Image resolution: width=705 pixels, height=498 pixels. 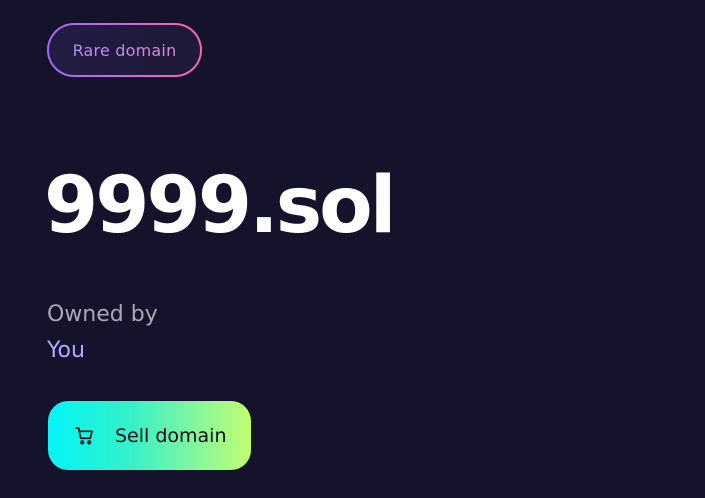 What do you see at coordinates (102, 314) in the screenshot?
I see `owned-by-label: Owned by` at bounding box center [102, 314].